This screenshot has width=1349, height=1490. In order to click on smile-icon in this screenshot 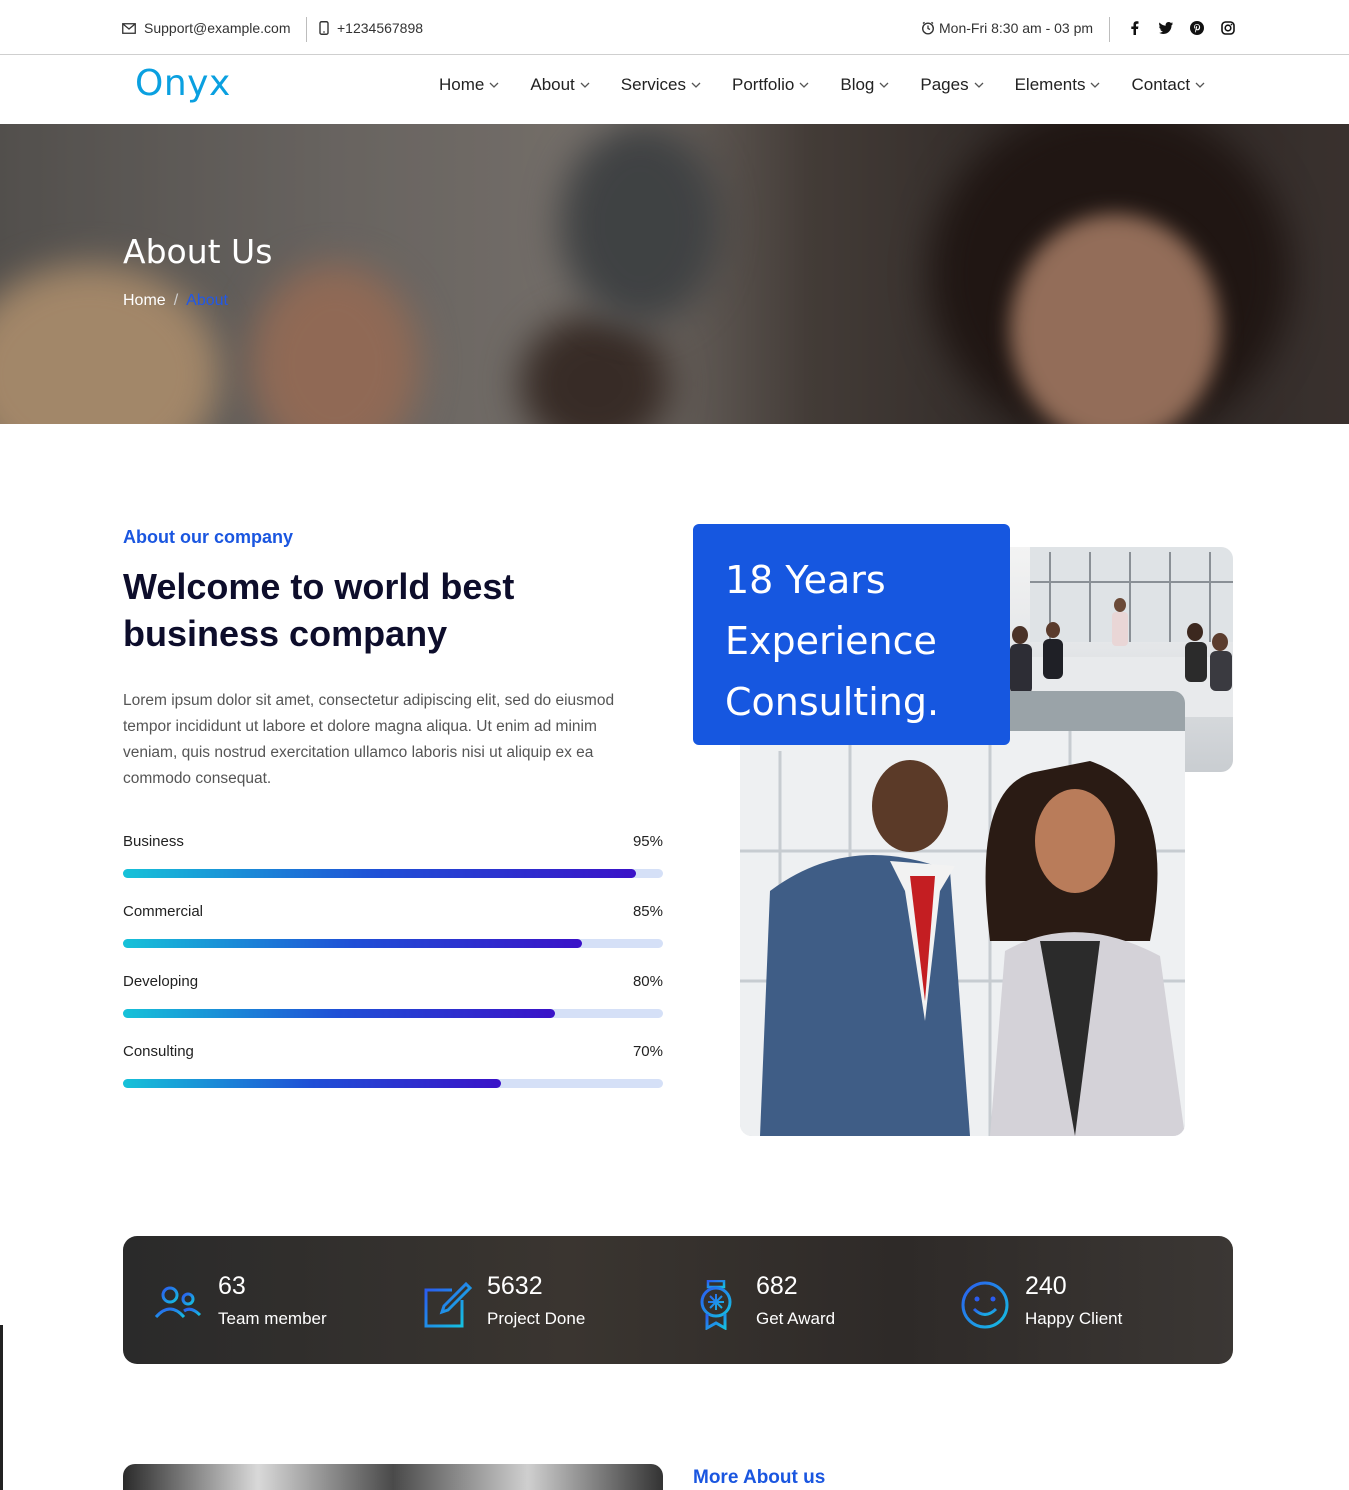, I will do `click(985, 1305)`.